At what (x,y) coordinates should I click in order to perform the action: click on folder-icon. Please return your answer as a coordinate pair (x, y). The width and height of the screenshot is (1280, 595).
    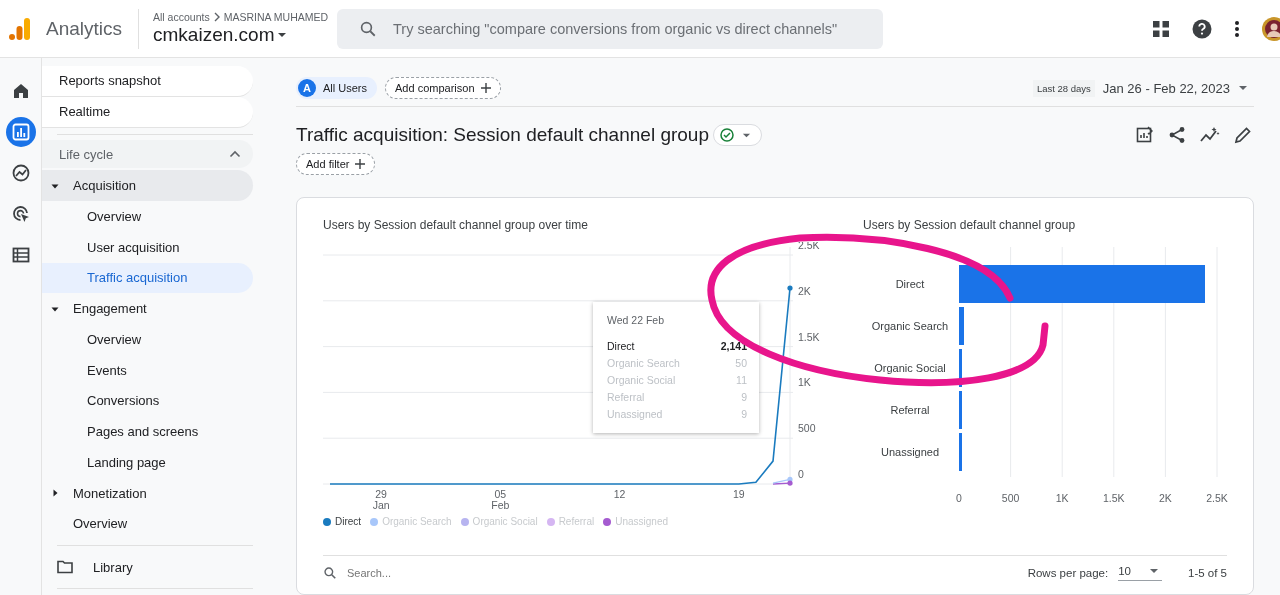
    Looking at the image, I should click on (65, 567).